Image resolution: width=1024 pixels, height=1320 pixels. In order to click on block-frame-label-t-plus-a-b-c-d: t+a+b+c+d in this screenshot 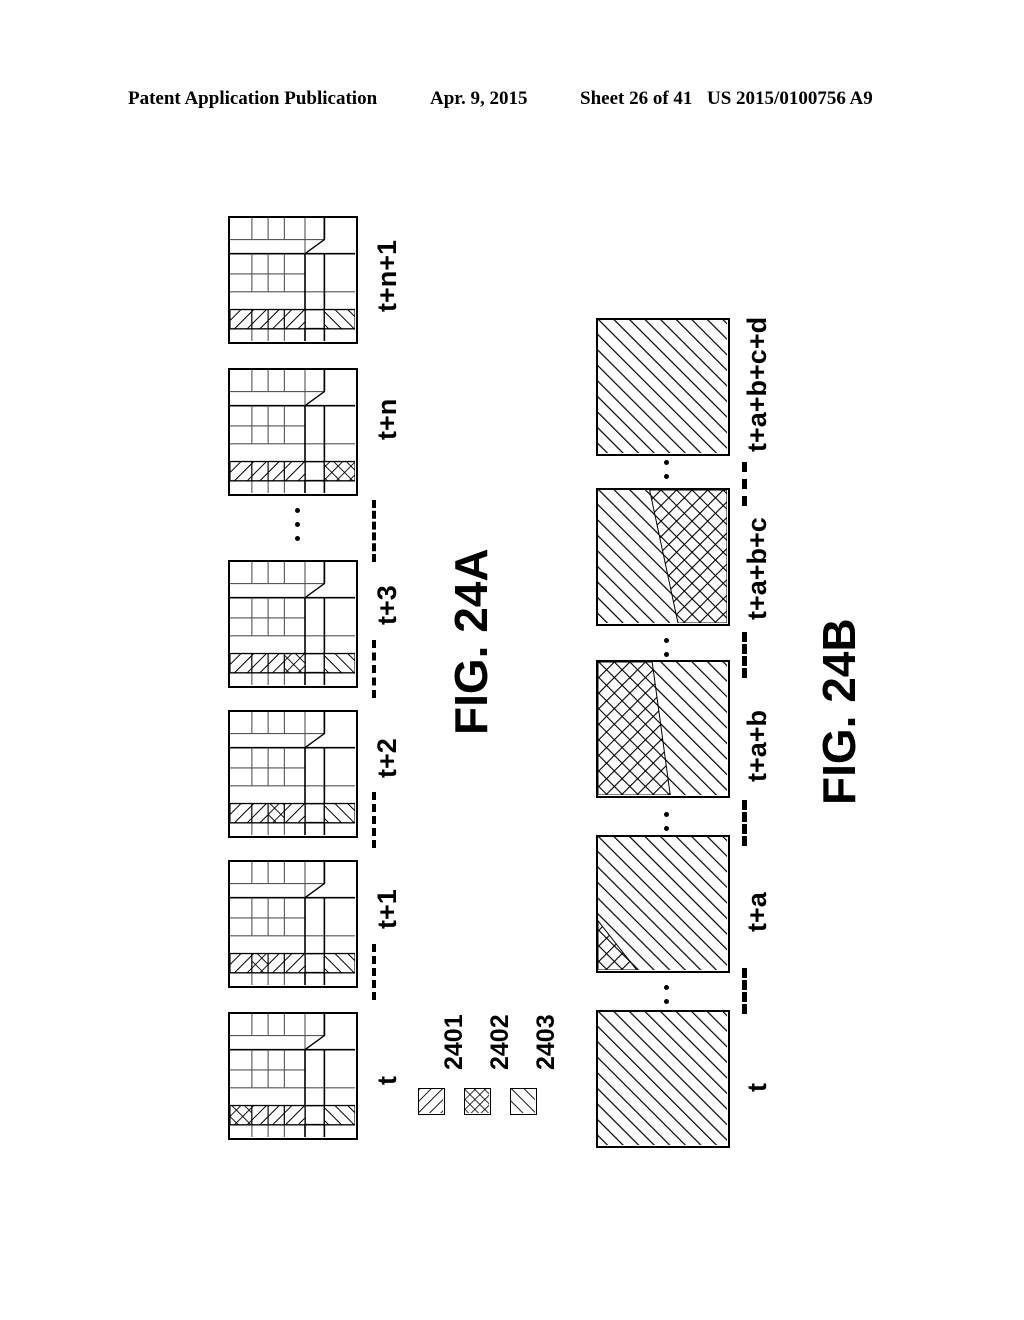, I will do `click(757, 384)`.